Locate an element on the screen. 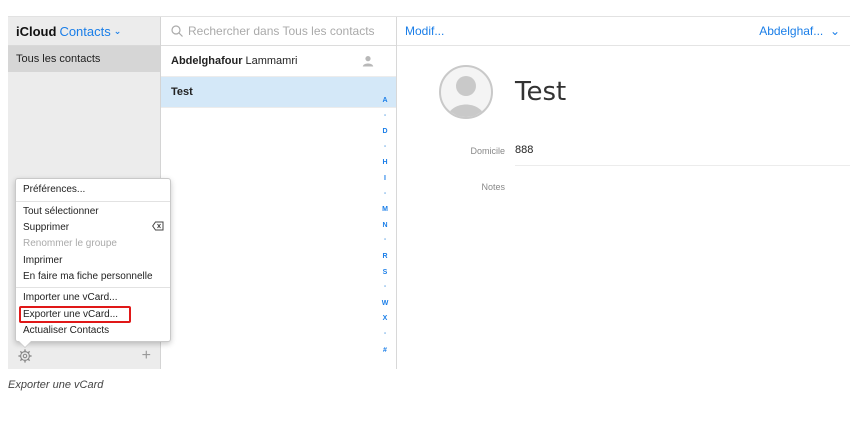  menu-item-delete: Supprimer is located at coordinates (93, 228).